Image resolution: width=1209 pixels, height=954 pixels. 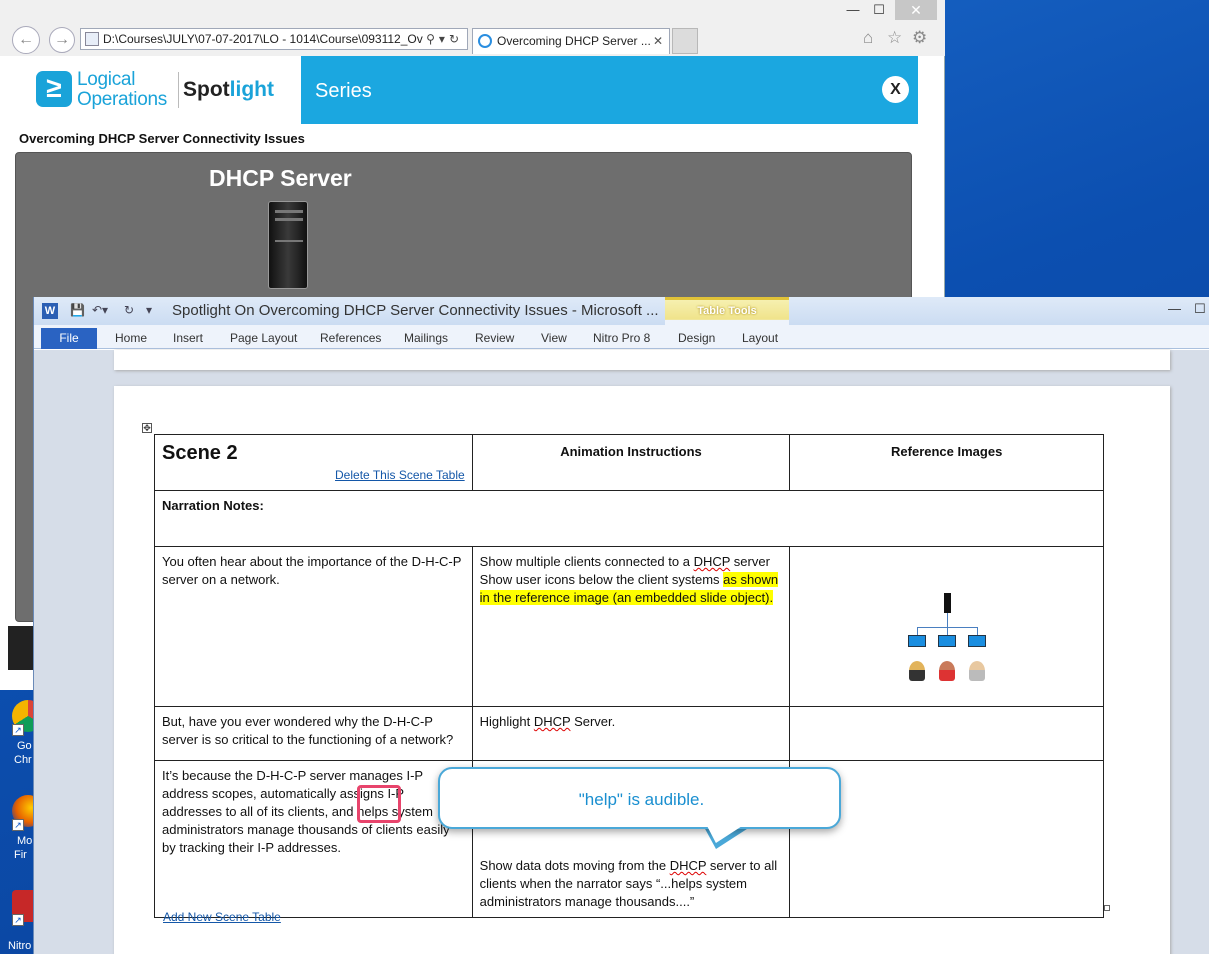 I want to click on tab-mailings: Mailings, so click(x=426, y=338).